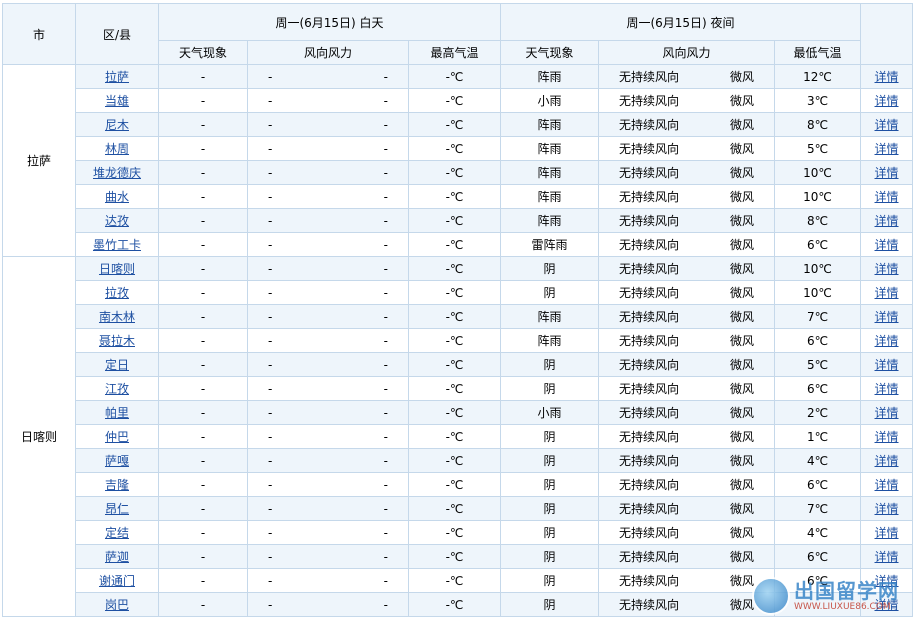 This screenshot has height=620, width=914. I want to click on county-link: 昂仁, so click(117, 509).